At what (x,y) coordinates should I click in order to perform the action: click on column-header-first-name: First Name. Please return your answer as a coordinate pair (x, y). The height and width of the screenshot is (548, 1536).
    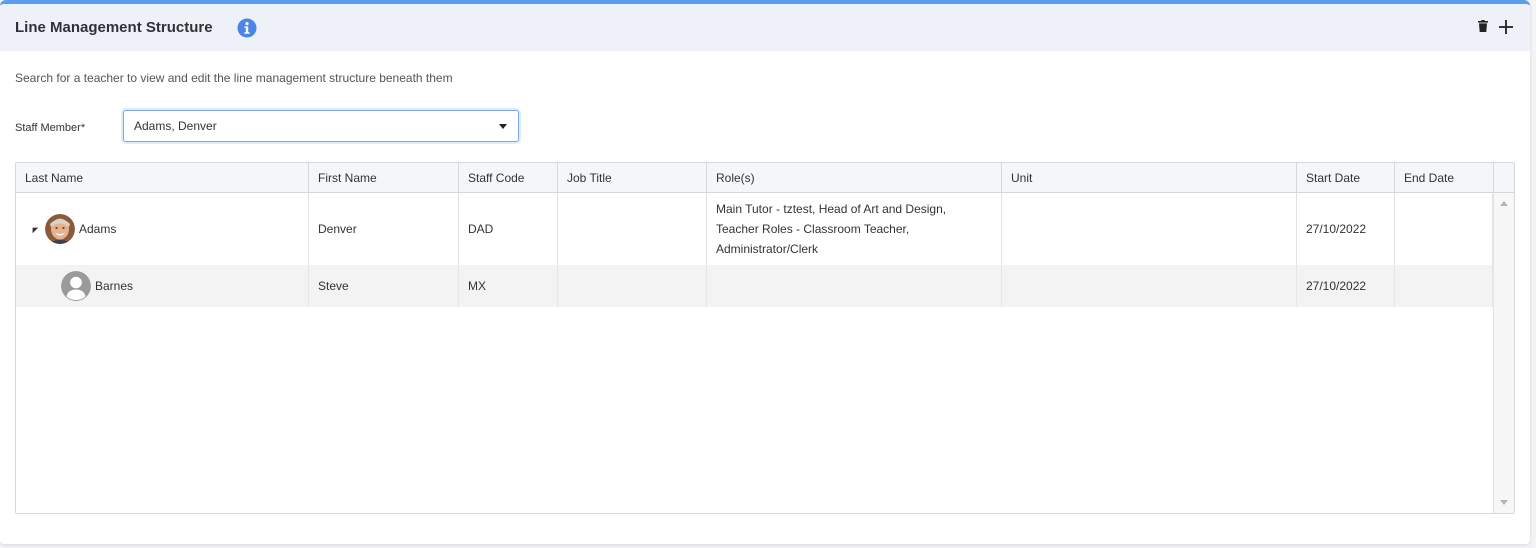
    Looking at the image, I should click on (384, 178).